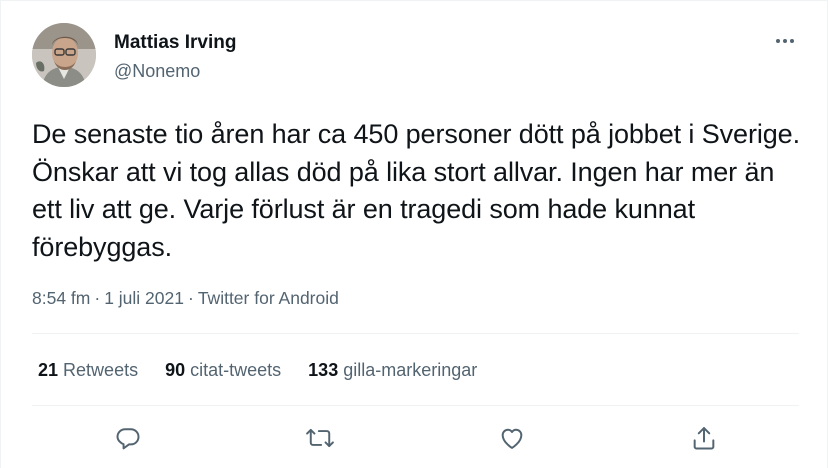 Image resolution: width=828 pixels, height=468 pixels. Describe the element at coordinates (48, 370) in the screenshot. I see `retweets-count: 21` at that location.